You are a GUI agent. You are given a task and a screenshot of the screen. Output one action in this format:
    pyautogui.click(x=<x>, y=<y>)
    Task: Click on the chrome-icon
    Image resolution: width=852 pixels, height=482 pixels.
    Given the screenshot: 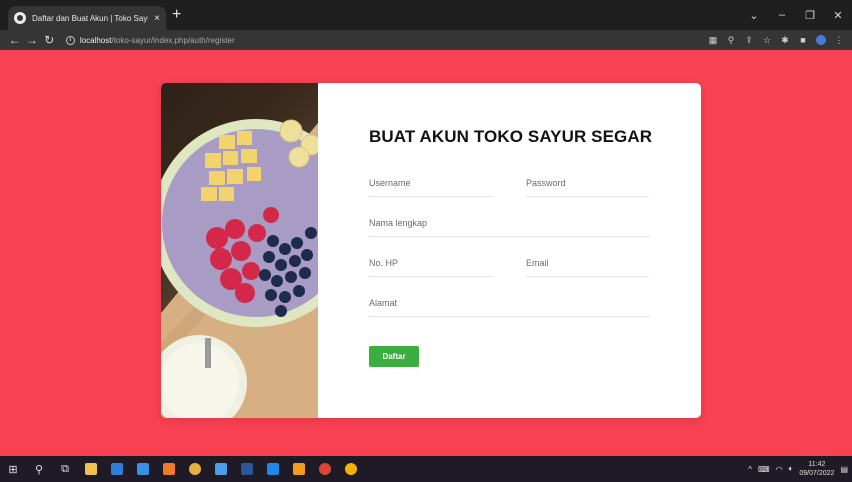 What is the action you would take?
    pyautogui.click(x=195, y=469)
    